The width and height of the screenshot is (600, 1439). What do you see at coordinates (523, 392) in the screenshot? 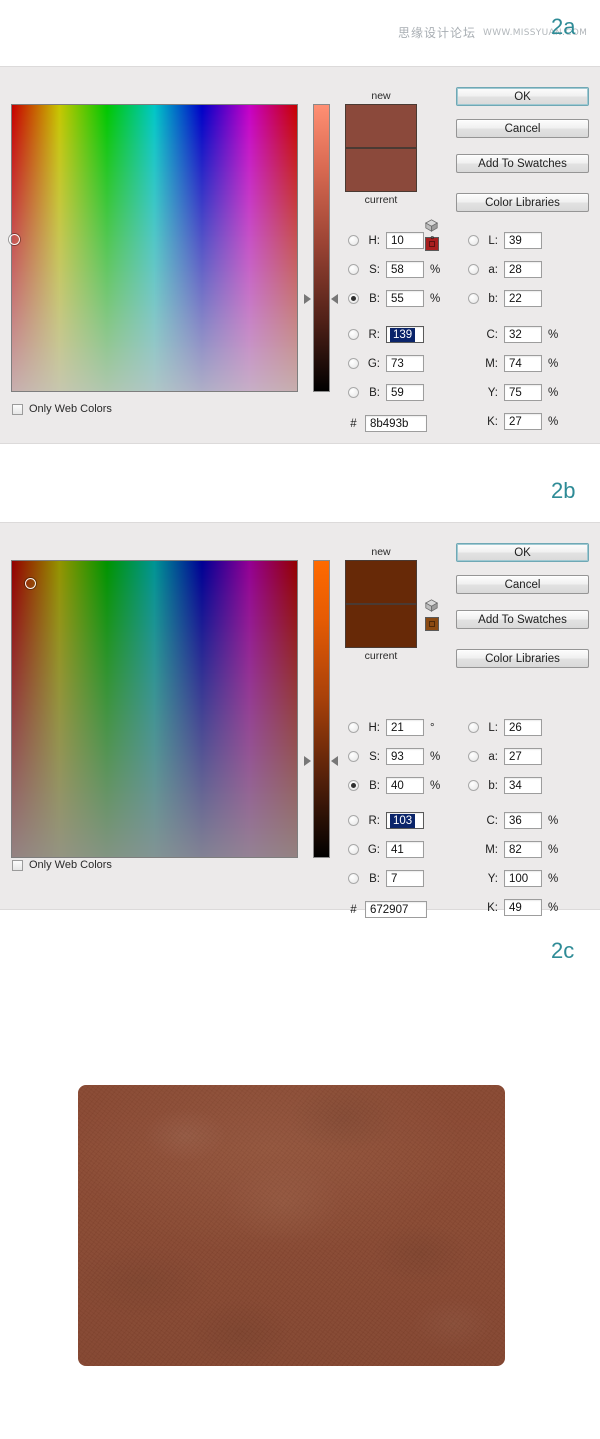
I see `yellow-input: 75` at bounding box center [523, 392].